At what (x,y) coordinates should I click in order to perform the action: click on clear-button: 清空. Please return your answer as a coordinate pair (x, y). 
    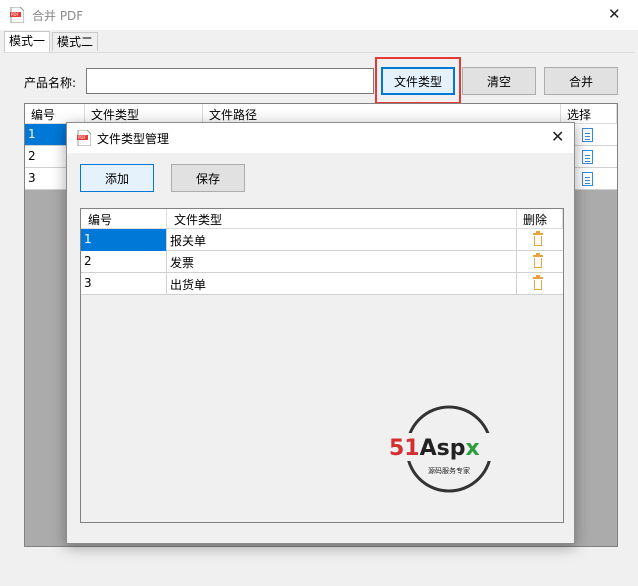
    Looking at the image, I should click on (499, 81).